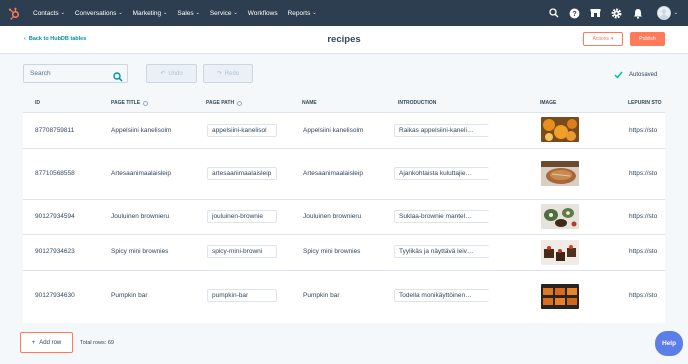 The image size is (688, 364). I want to click on account-menu: ⌄, so click(667, 13).